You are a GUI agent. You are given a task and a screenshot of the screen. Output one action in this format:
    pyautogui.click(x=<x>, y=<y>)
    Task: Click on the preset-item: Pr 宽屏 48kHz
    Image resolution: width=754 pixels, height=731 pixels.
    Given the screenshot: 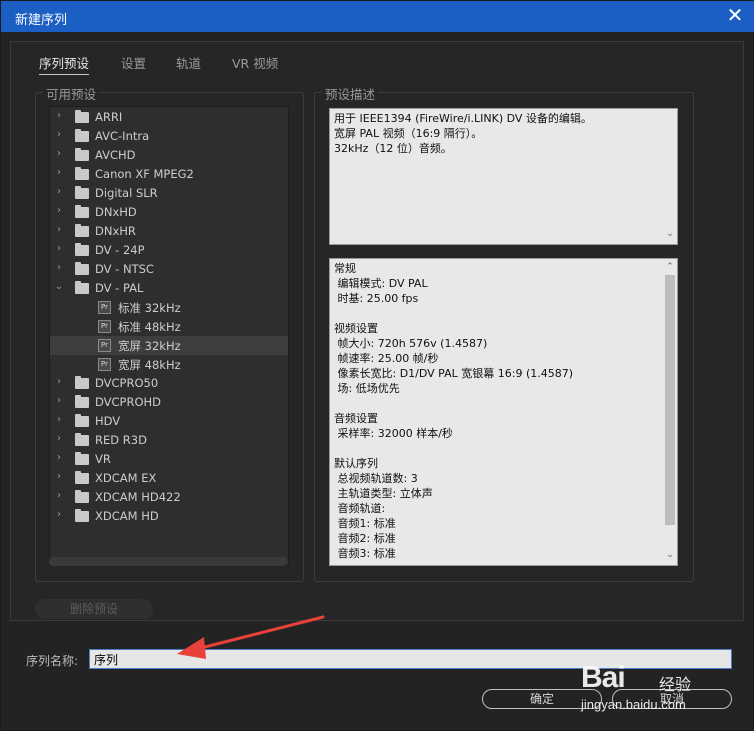 What is the action you would take?
    pyautogui.click(x=169, y=364)
    